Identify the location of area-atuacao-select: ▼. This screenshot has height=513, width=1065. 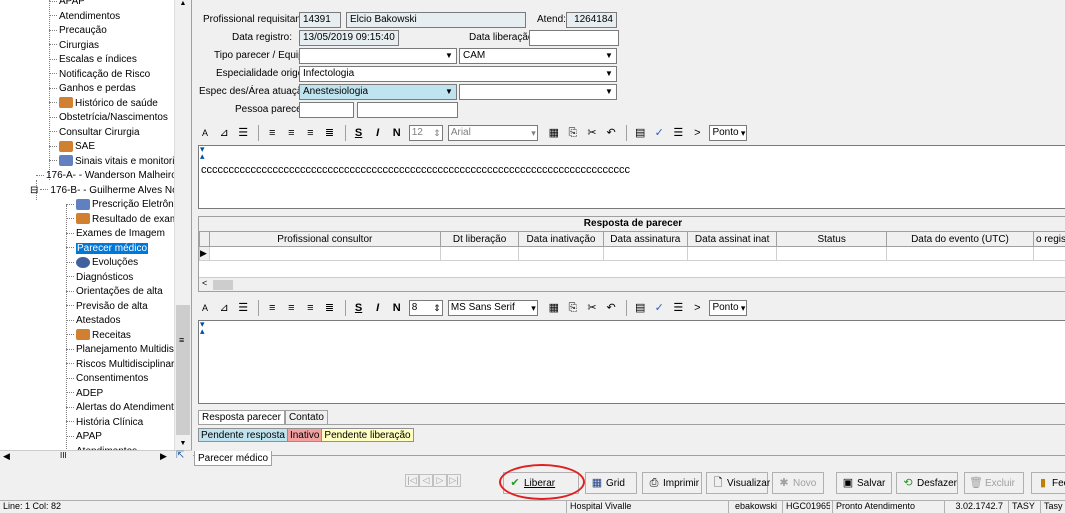
(538, 92).